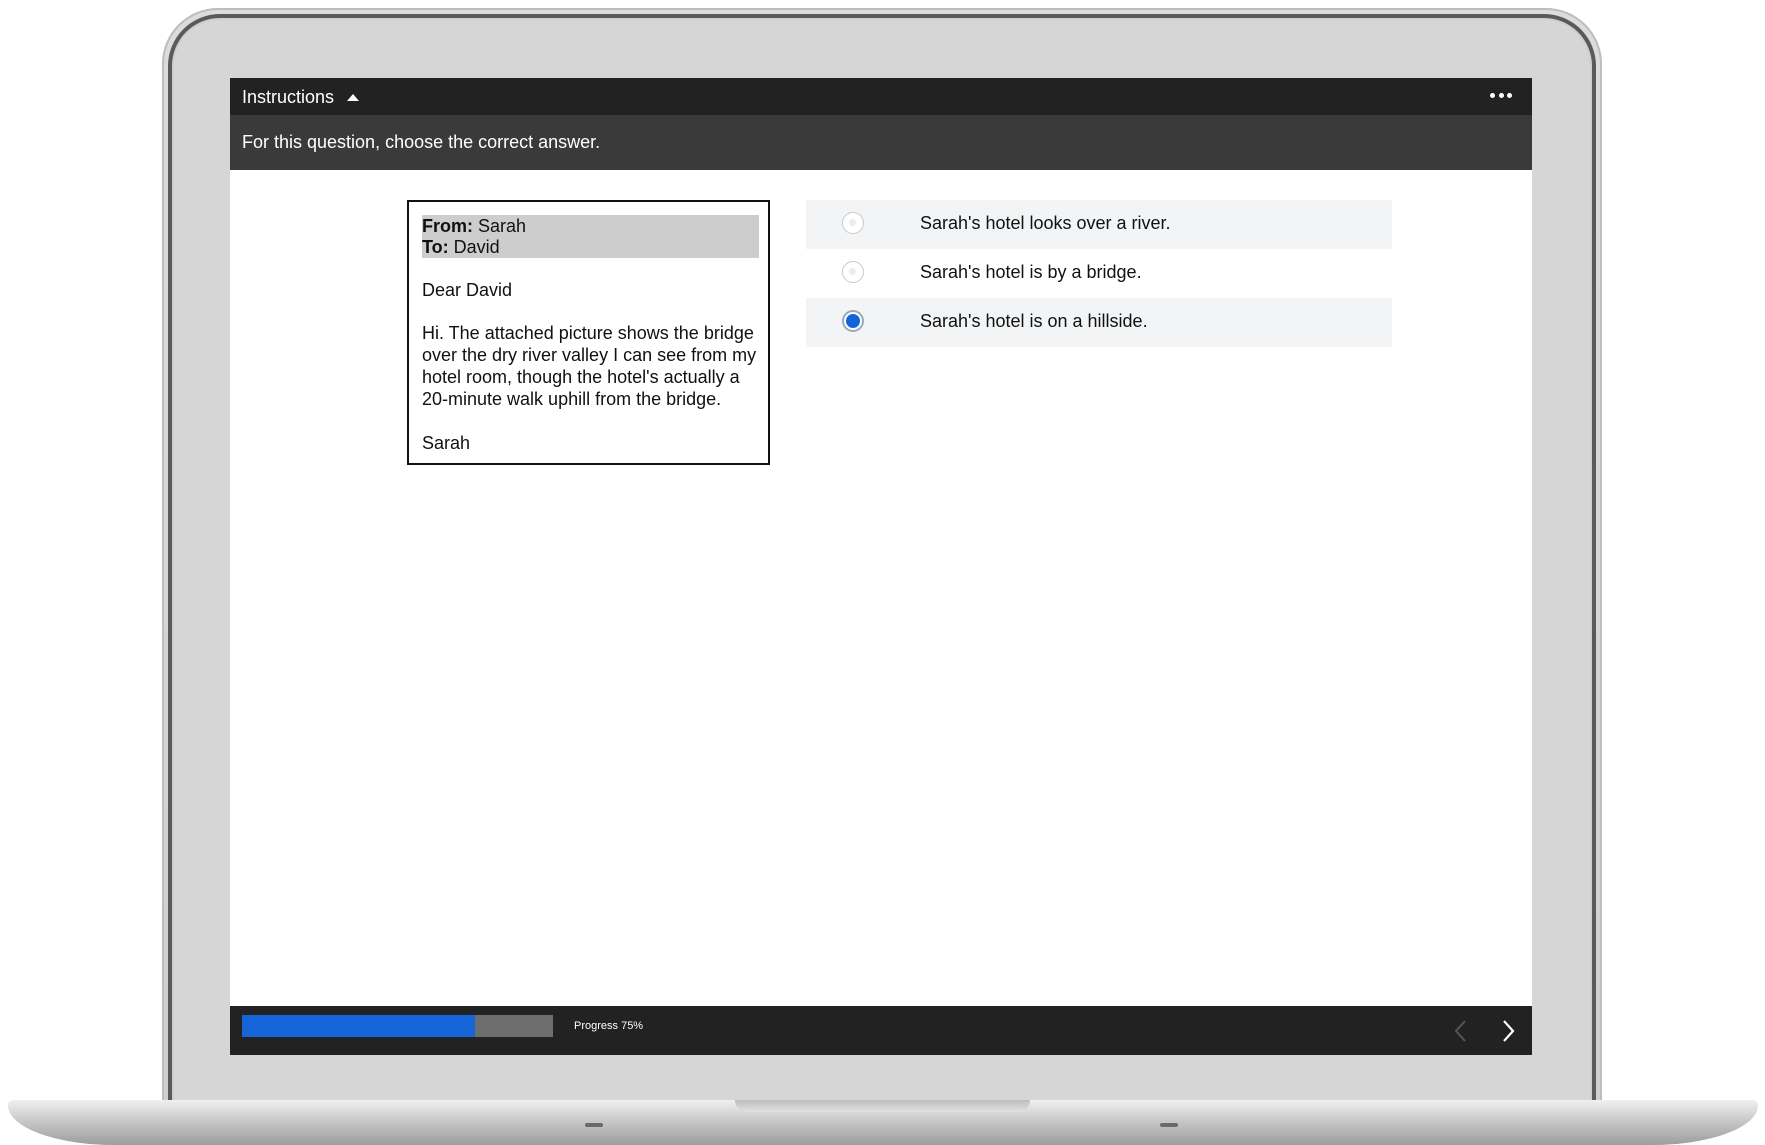 This screenshot has width=1765, height=1145. Describe the element at coordinates (590, 236) in the screenshot. I see `email-header: From: Sarah To: David` at that location.